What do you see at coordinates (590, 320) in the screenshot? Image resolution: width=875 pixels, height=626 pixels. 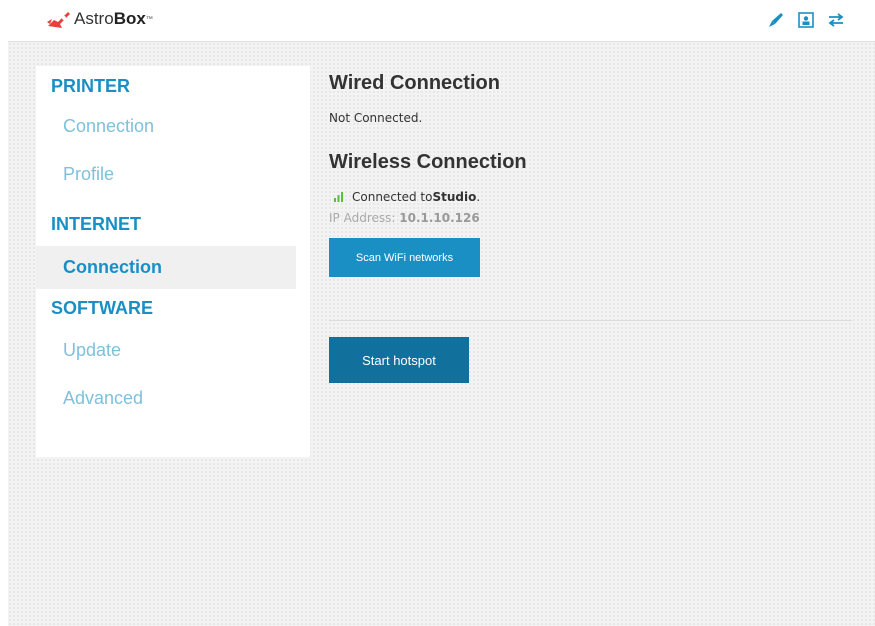 I see `section-divider` at bounding box center [590, 320].